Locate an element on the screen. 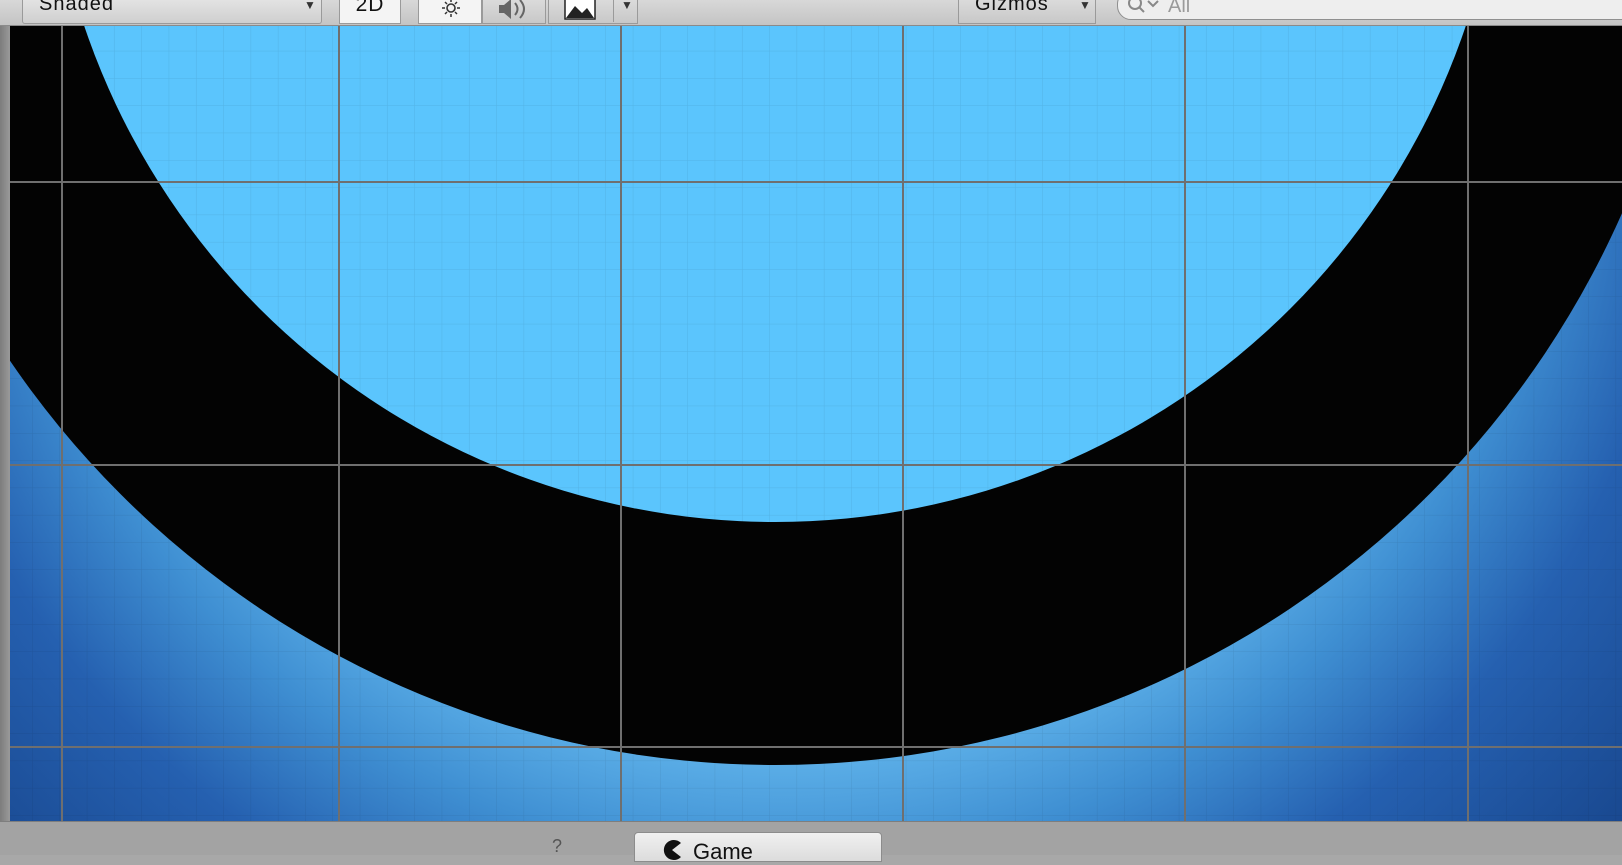 The height and width of the screenshot is (865, 1622). search-placeholder: All is located at coordinates (1179, 8).